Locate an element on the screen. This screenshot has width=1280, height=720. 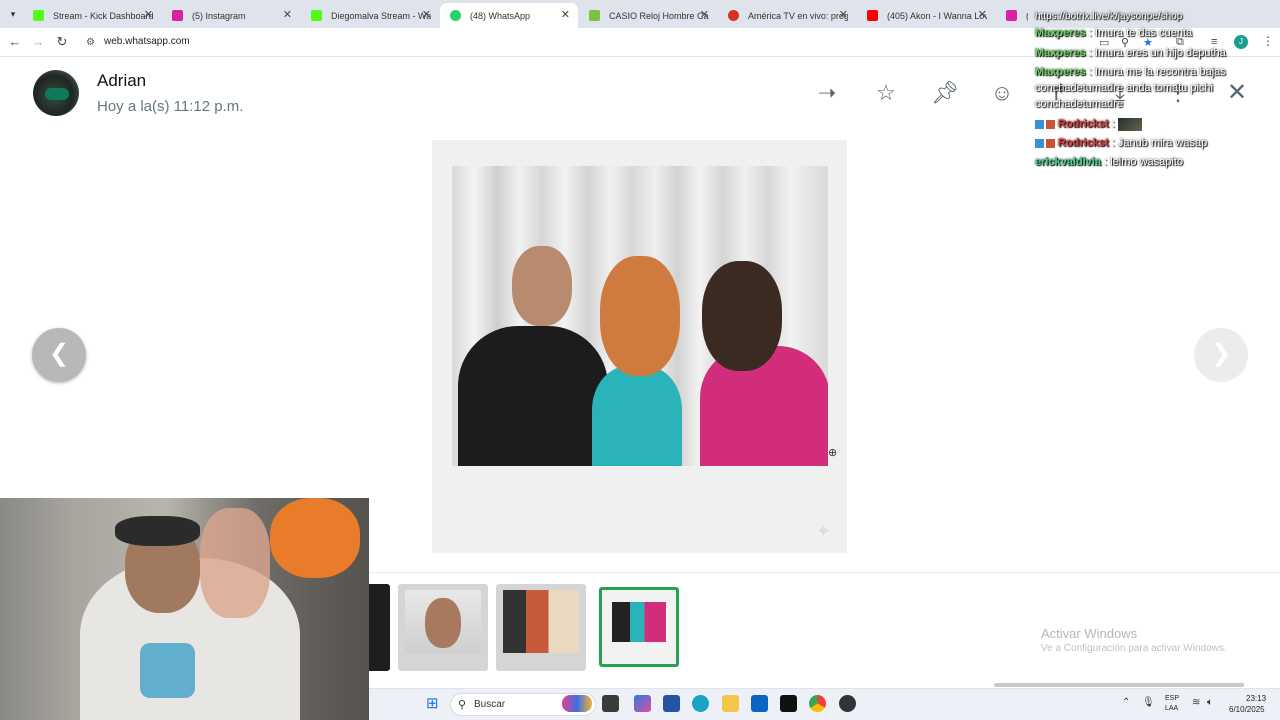
media-thumbnail-selected is located at coordinates (639, 627).